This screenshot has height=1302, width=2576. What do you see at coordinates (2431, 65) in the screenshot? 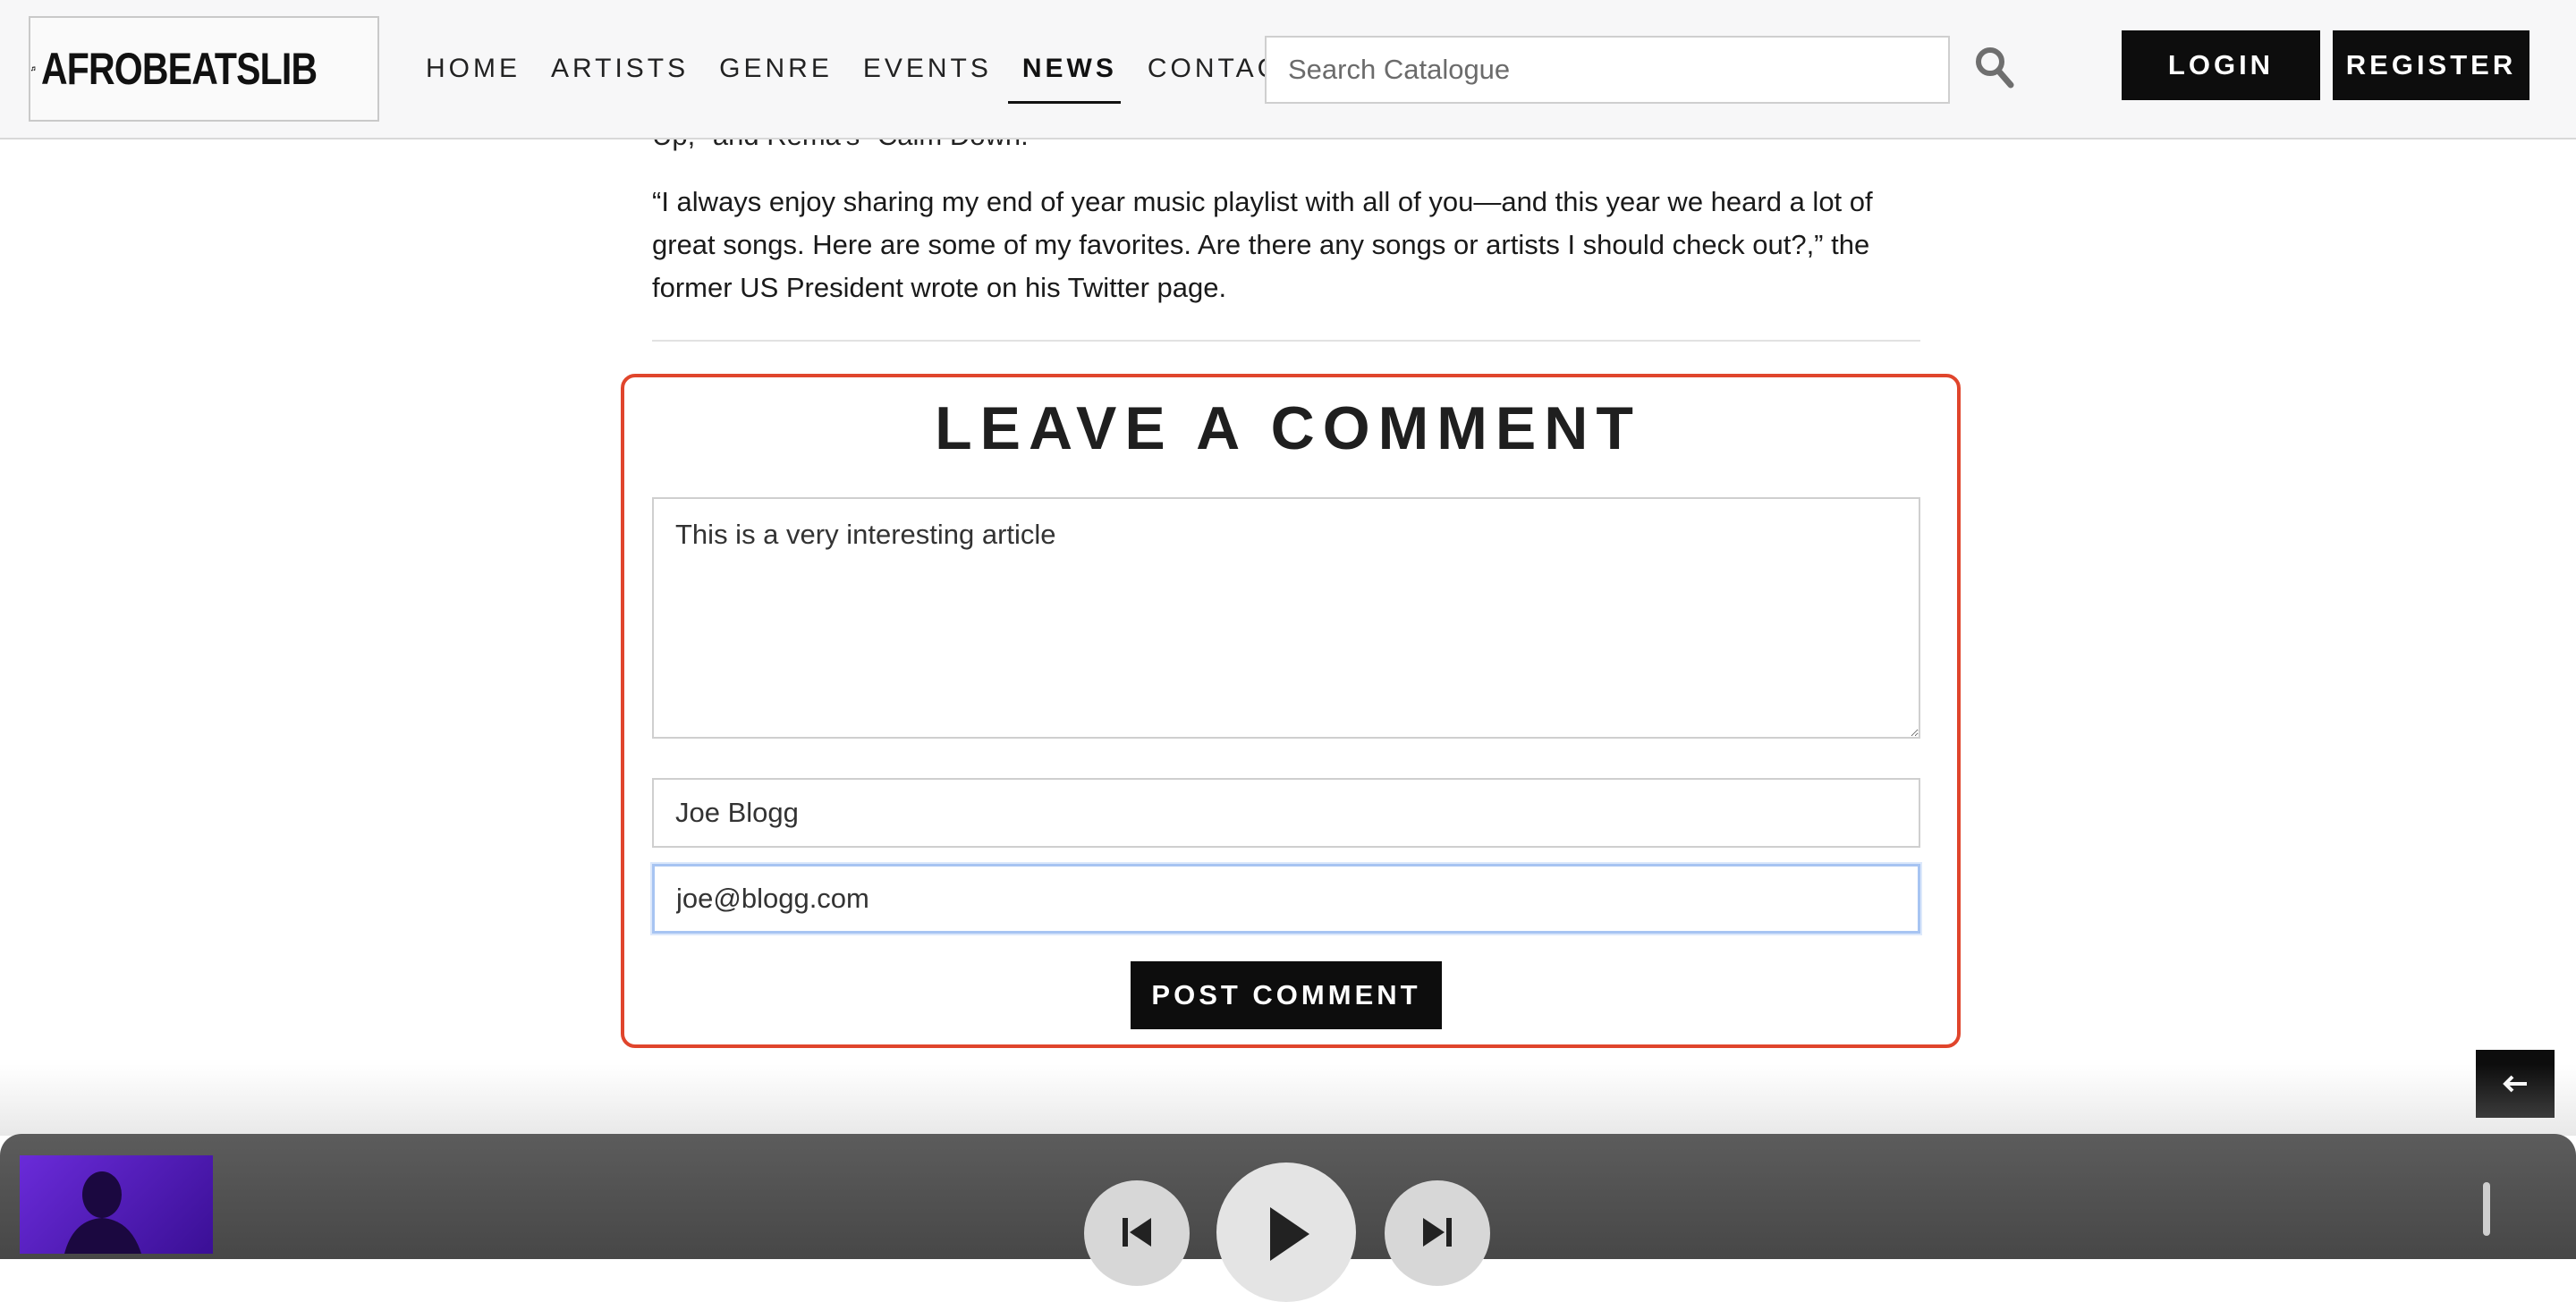
I see `register-button: REGISTER` at bounding box center [2431, 65].